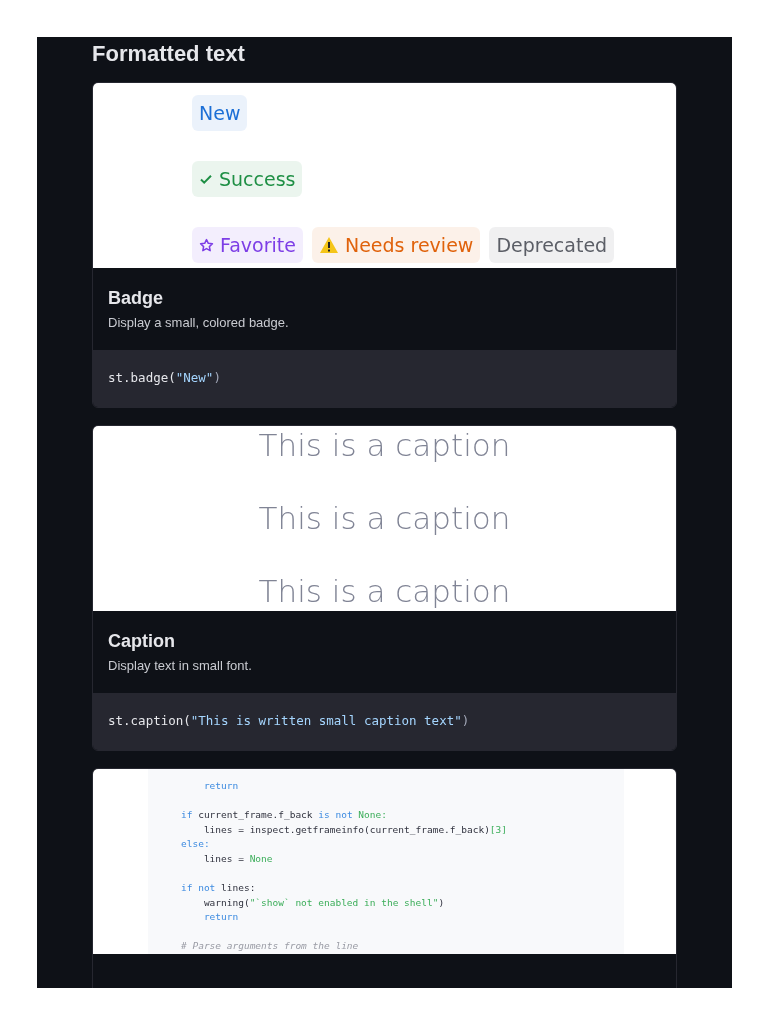 This screenshot has width=768, height=1024. I want to click on code-line: lines = None, so click(238, 858).